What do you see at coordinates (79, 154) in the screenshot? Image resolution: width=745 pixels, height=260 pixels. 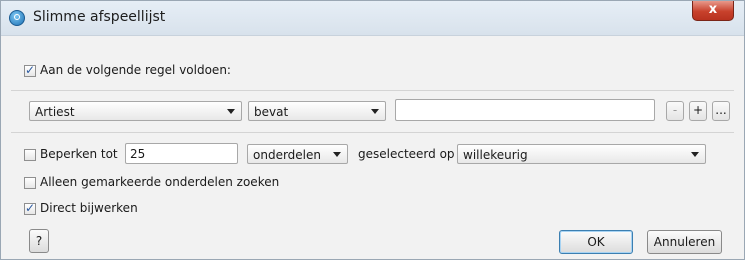 I see `limit-label: Beperken tot` at bounding box center [79, 154].